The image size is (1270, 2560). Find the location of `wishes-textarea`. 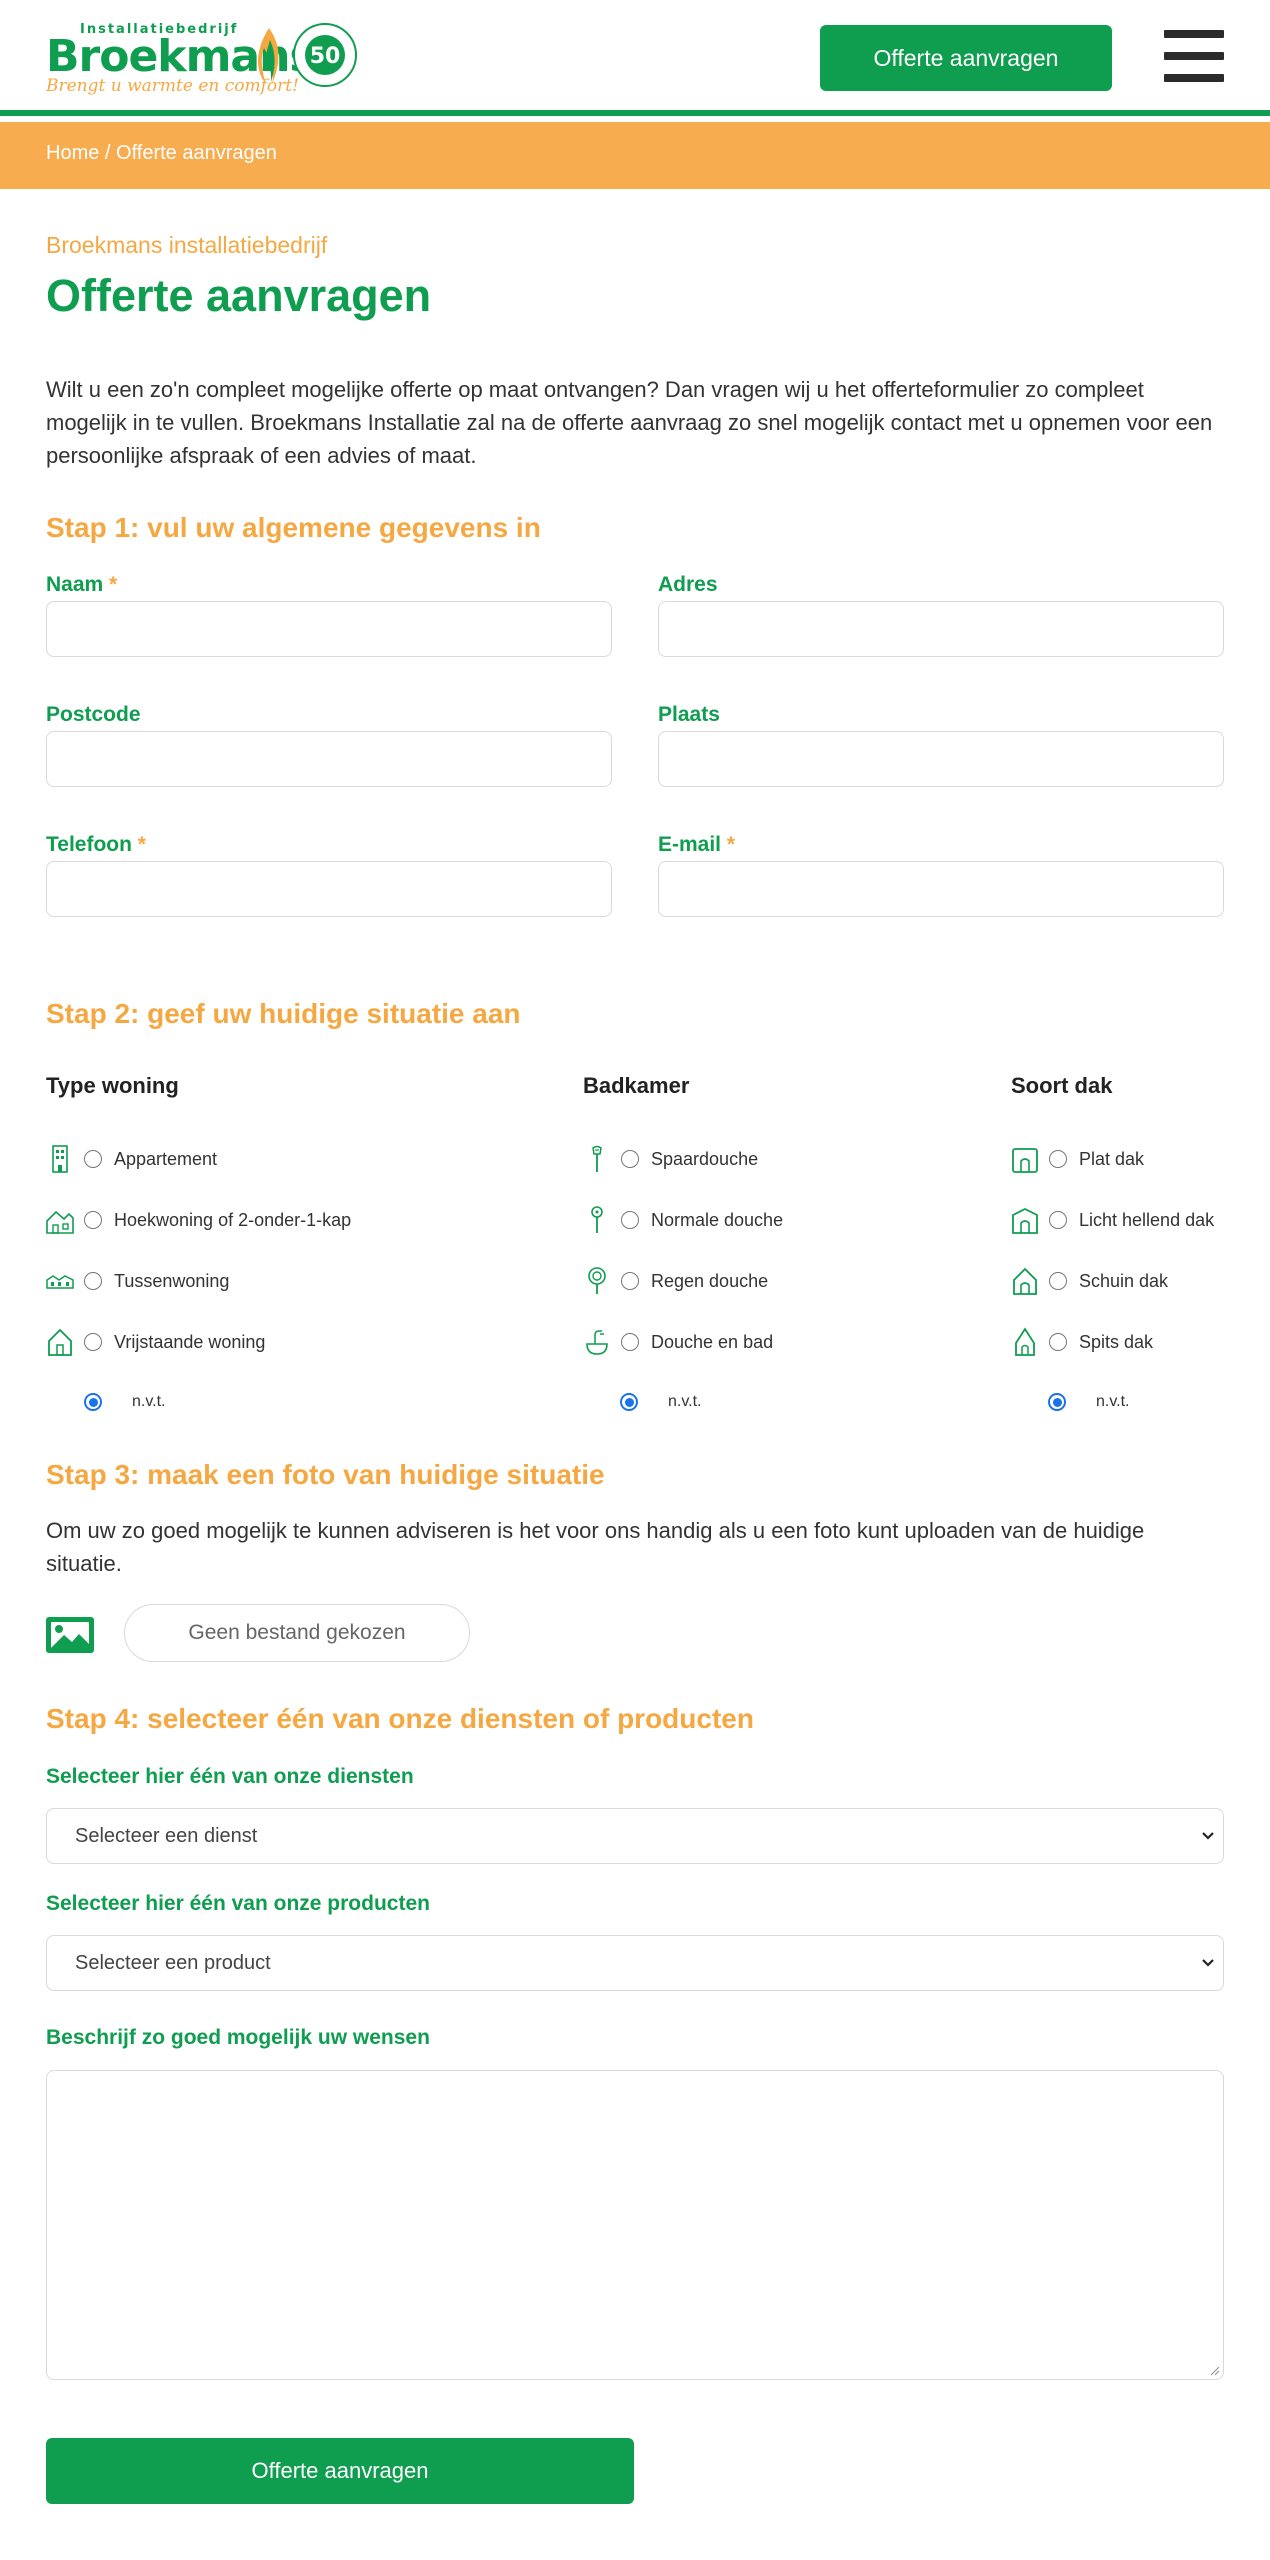

wishes-textarea is located at coordinates (635, 2225).